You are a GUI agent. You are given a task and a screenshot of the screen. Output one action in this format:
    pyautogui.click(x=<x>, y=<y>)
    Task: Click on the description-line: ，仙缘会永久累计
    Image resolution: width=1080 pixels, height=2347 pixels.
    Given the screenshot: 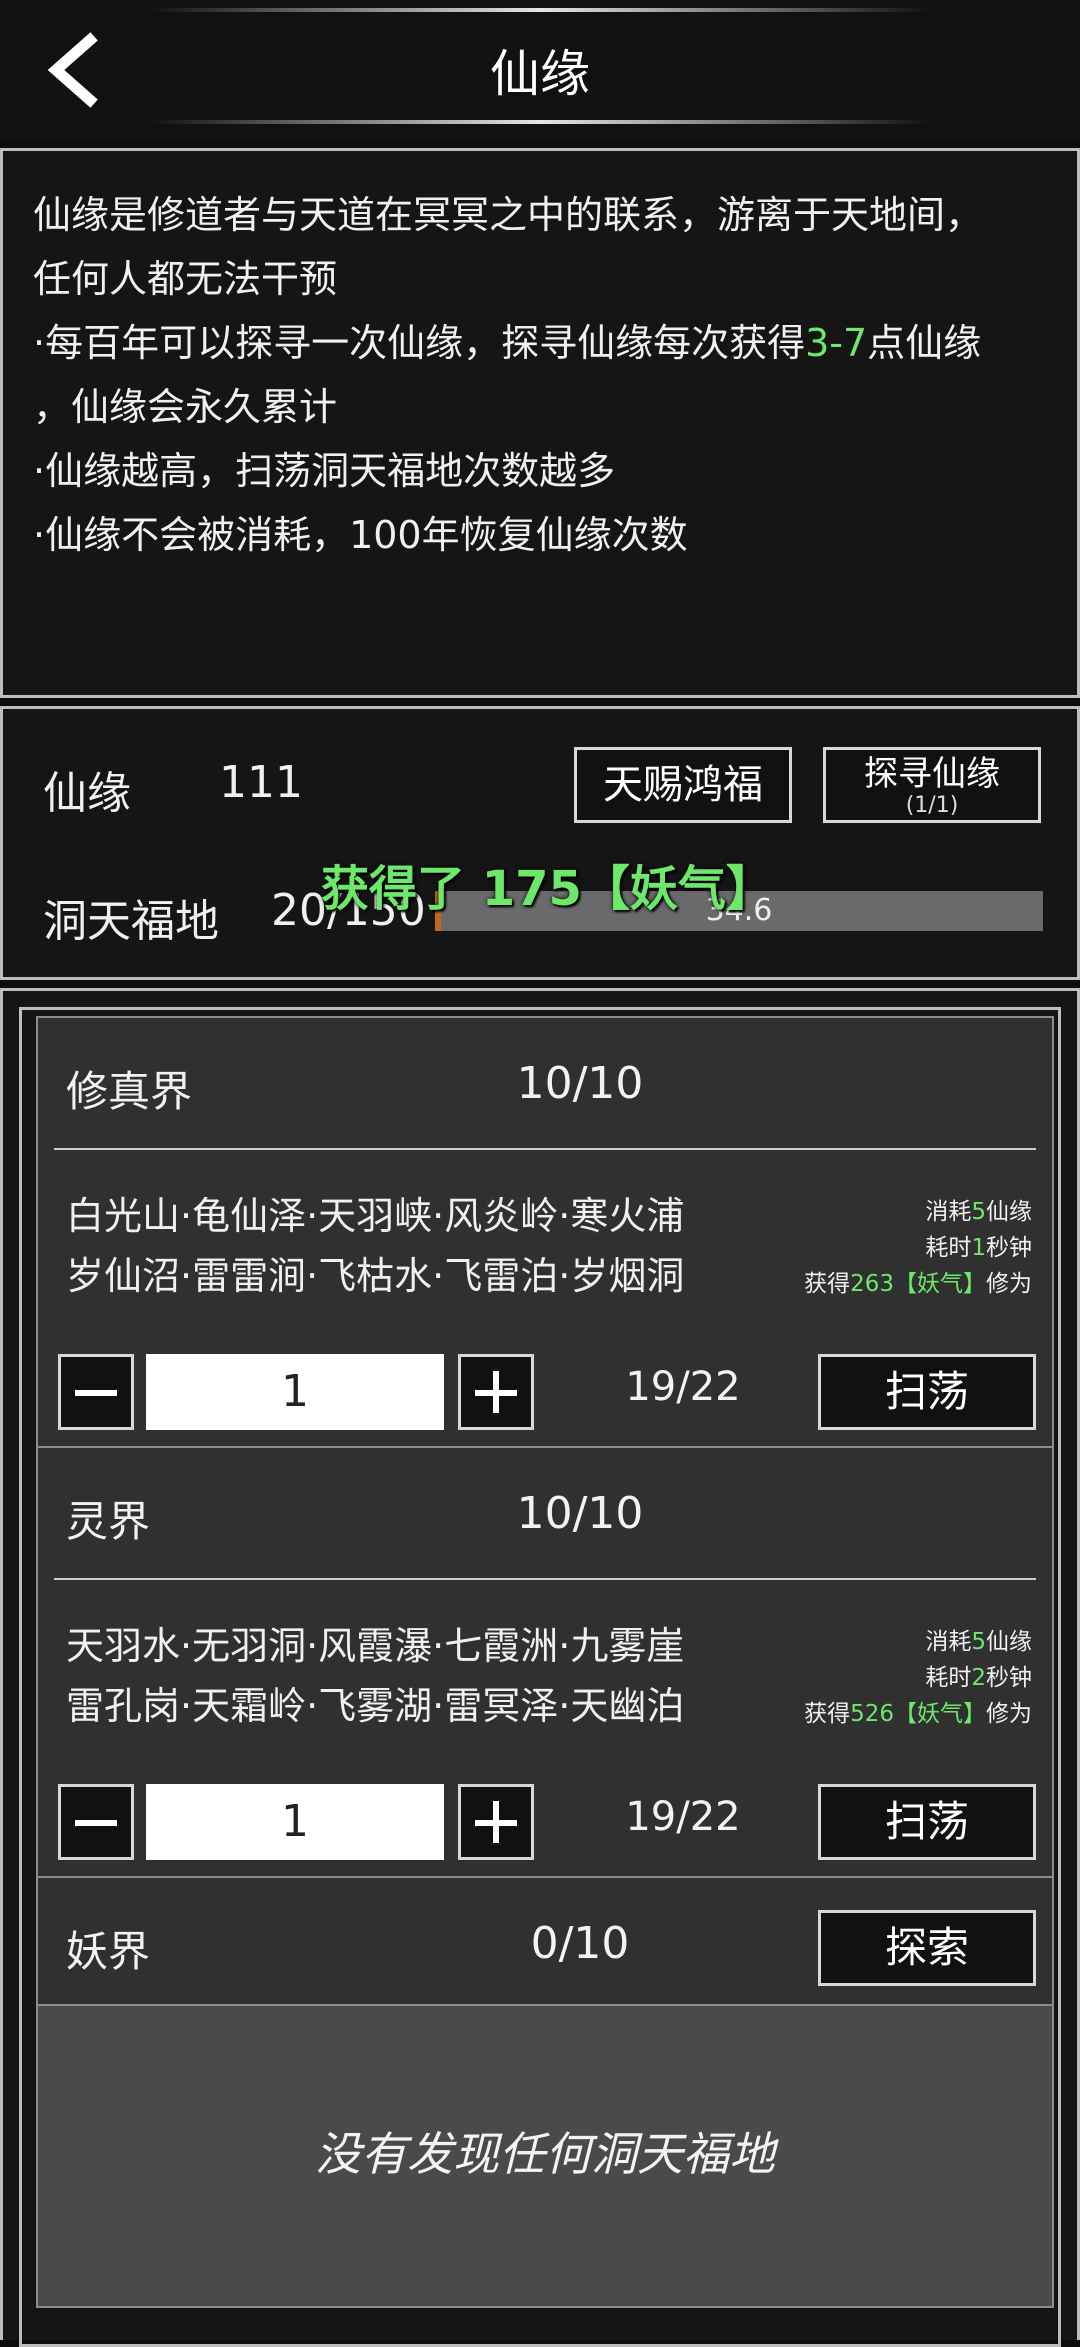 What is the action you would take?
    pyautogui.click(x=185, y=407)
    